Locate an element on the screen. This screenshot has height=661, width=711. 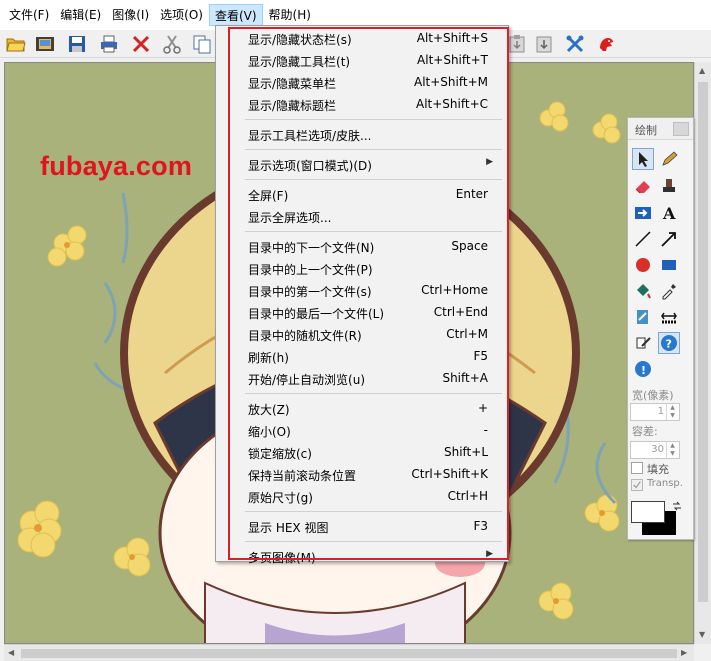
menu-item-label: 显示/隐藏状态栏(s) is located at coordinates (300, 40).